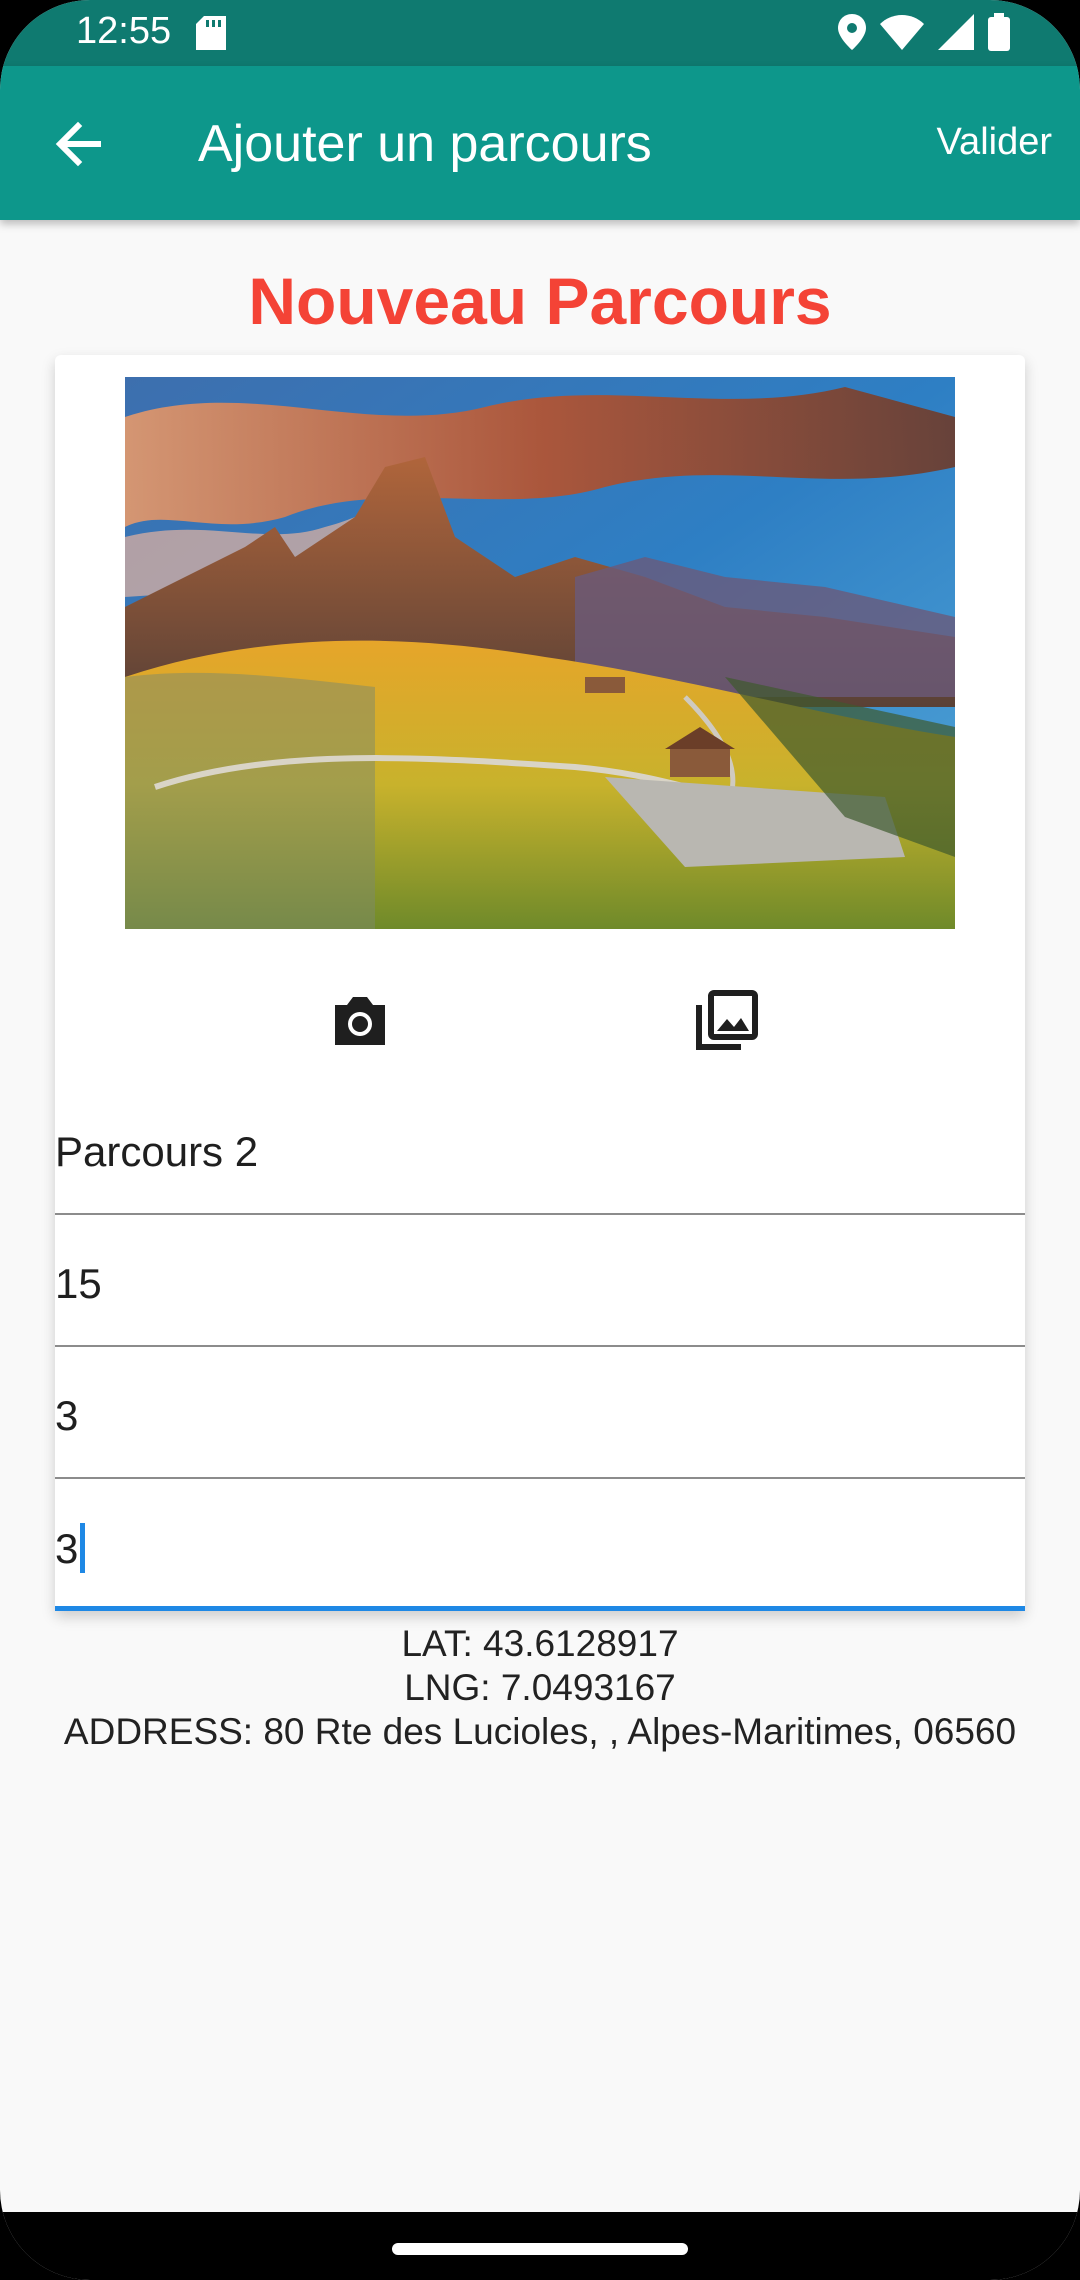  Describe the element at coordinates (67, 1548) in the screenshot. I see `field-4-value: 3` at that location.